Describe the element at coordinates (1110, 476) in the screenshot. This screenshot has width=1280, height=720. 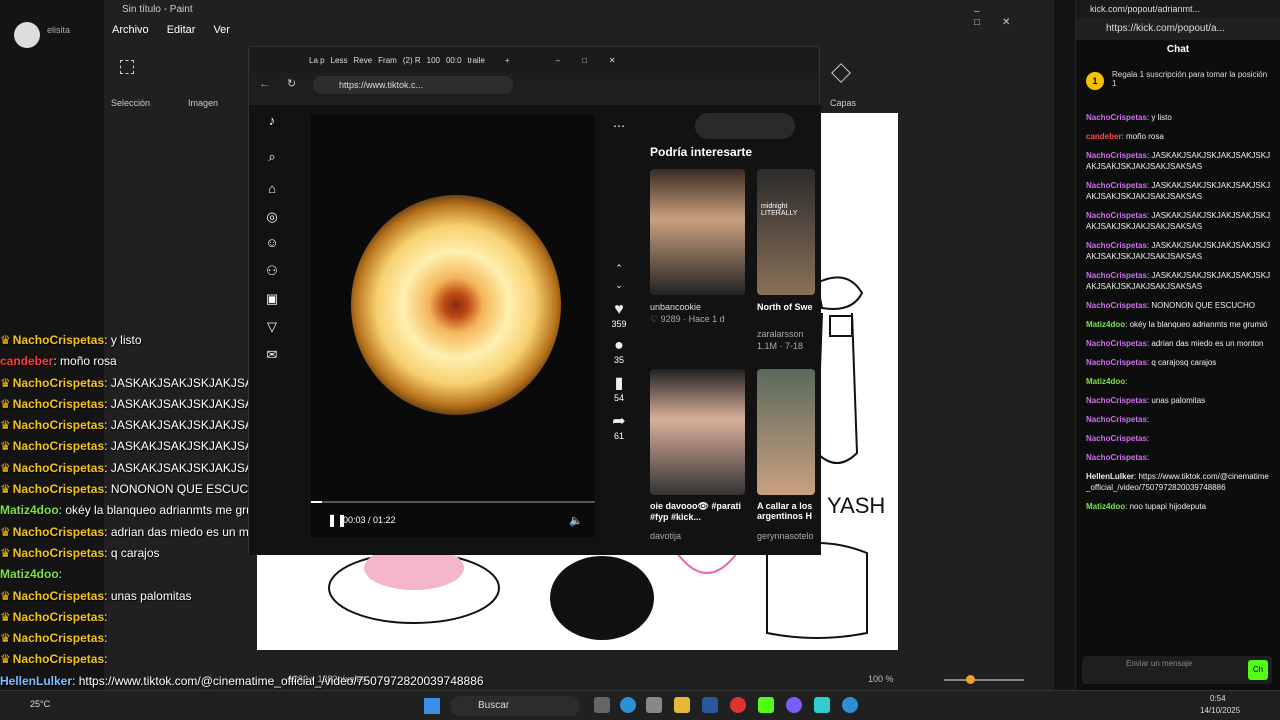
I see `kick-username: HellenLulker` at that location.